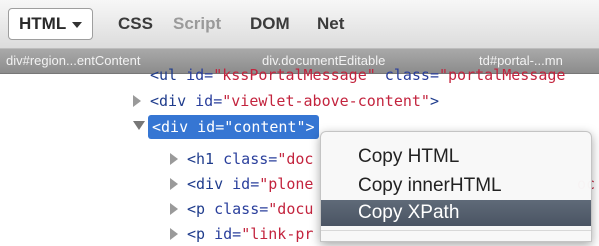 Image resolution: width=599 pixels, height=246 pixels. What do you see at coordinates (43, 23) in the screenshot?
I see `tab-html-label: HTML` at bounding box center [43, 23].